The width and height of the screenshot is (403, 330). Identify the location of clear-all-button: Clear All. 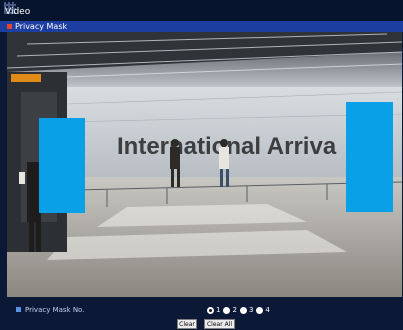
(219, 324).